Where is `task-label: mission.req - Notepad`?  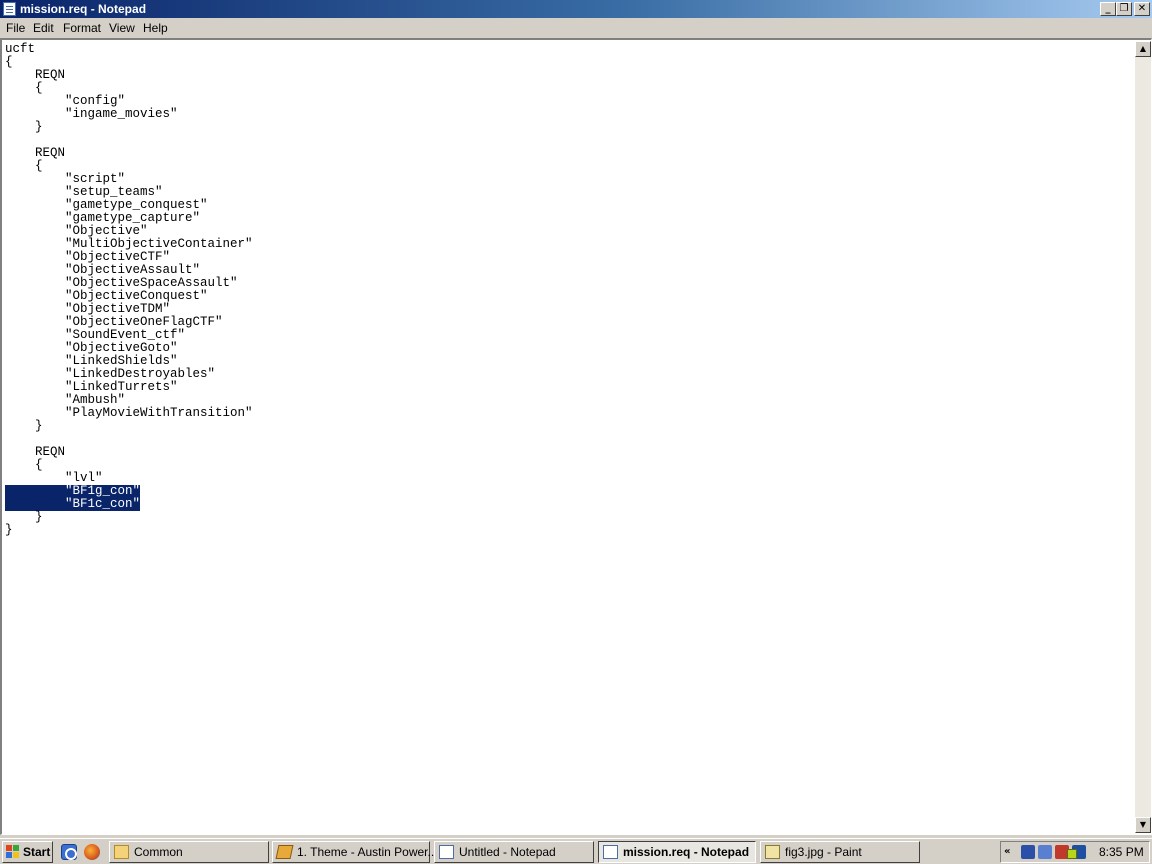
task-label: mission.req - Notepad is located at coordinates (686, 852).